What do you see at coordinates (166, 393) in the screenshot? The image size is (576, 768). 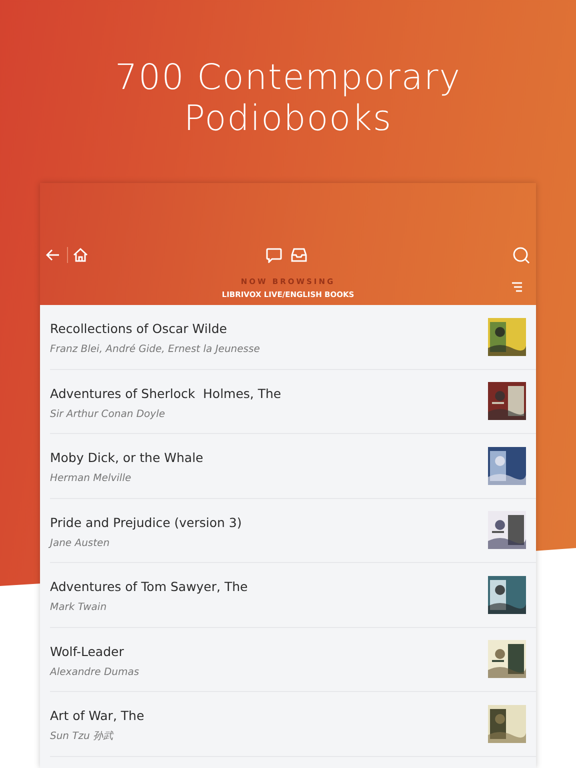 I see `book-title: Adventures of Sherlock Holmes, The` at bounding box center [166, 393].